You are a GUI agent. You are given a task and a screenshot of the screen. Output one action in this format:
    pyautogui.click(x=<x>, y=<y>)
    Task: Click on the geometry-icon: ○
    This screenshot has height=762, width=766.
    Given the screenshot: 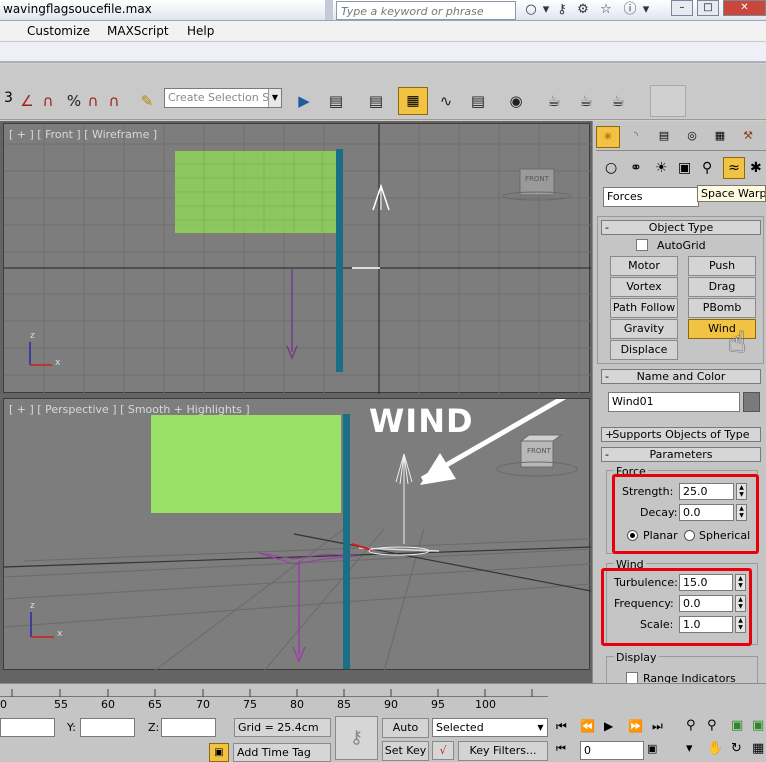 What is the action you would take?
    pyautogui.click(x=611, y=168)
    